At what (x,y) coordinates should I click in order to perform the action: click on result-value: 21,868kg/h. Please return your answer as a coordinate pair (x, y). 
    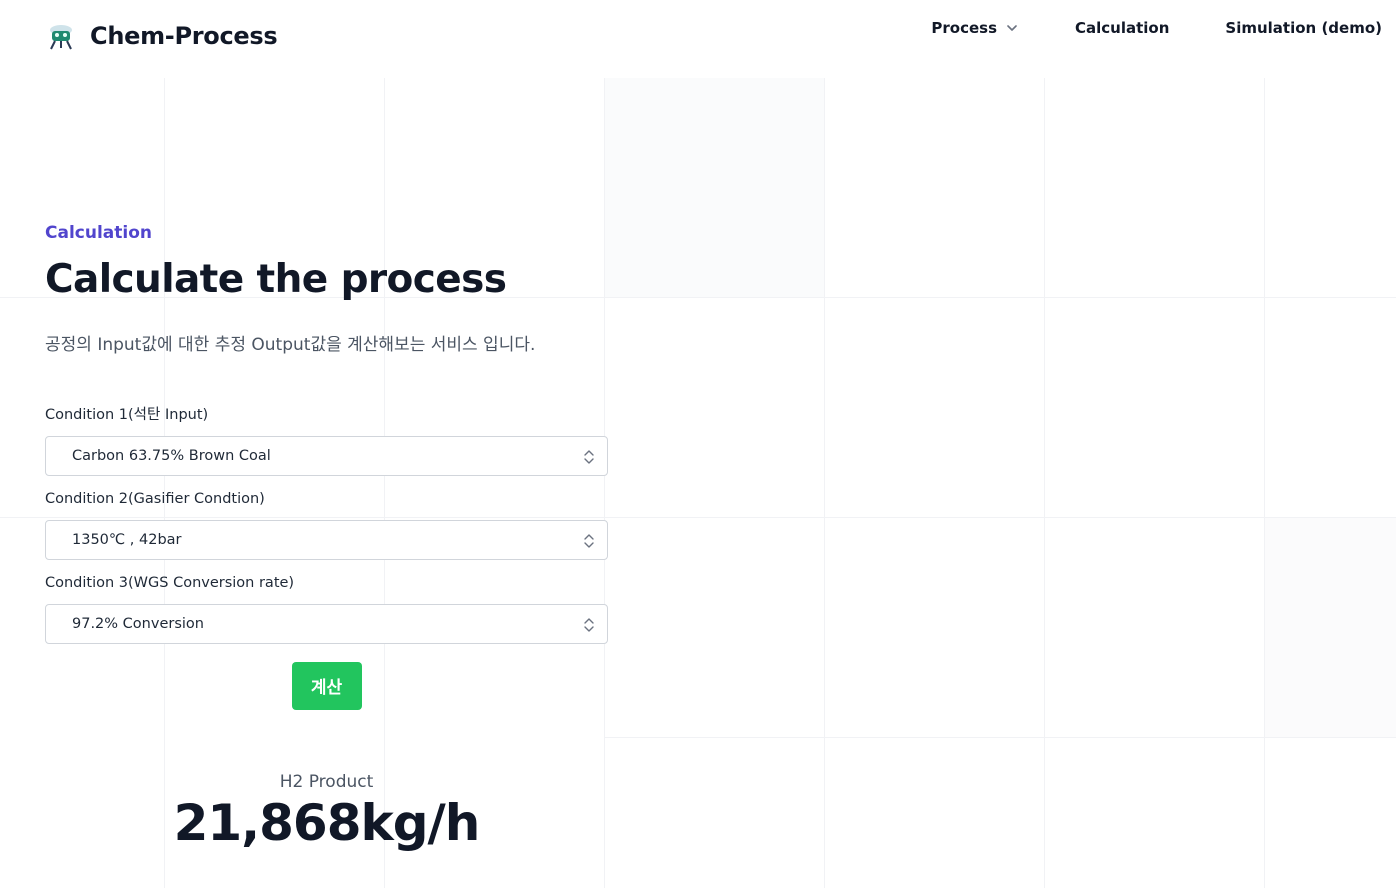
    Looking at the image, I should click on (327, 823).